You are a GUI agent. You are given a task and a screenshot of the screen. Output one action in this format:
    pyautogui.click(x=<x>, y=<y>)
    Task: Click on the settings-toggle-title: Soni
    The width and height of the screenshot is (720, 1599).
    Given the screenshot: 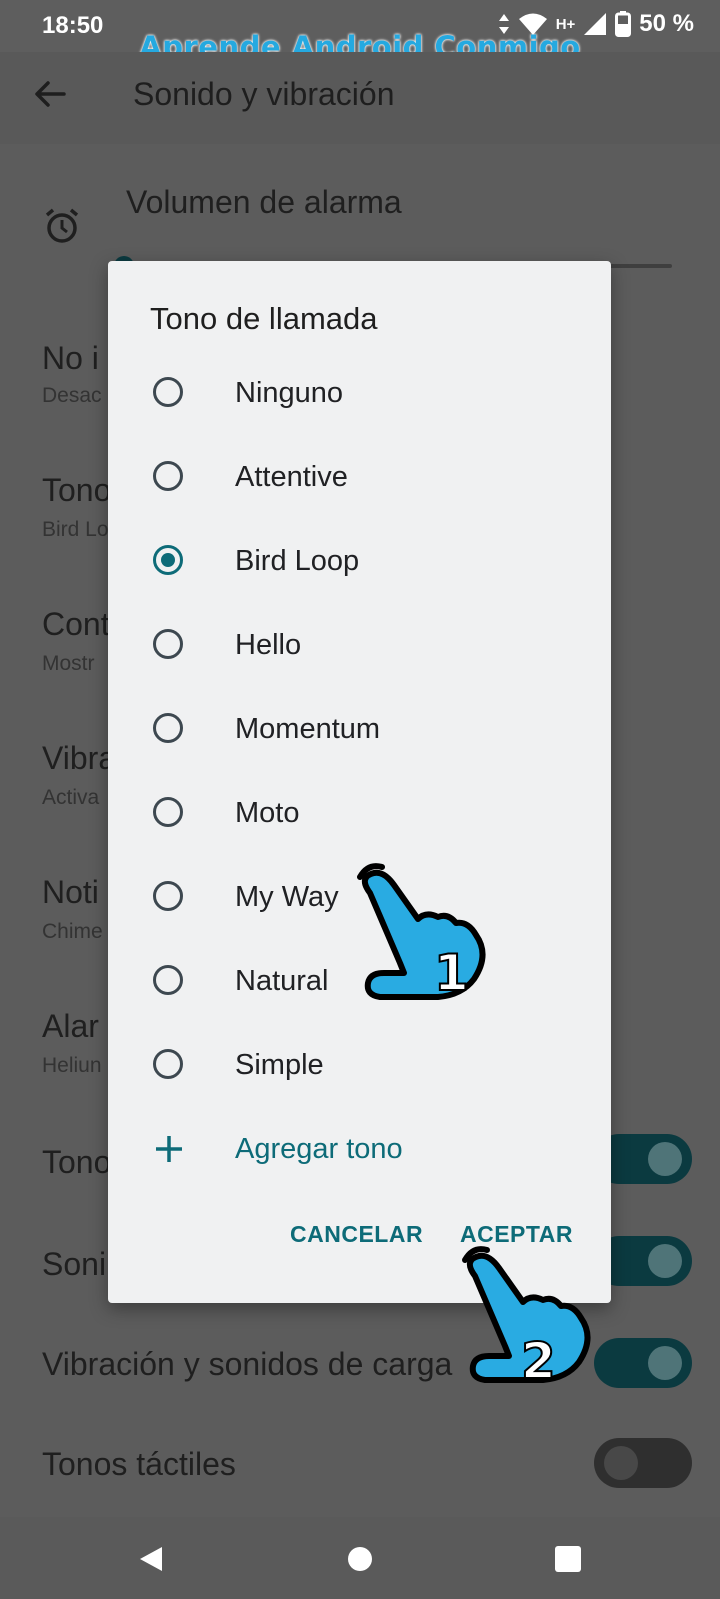 What is the action you would take?
    pyautogui.click(x=74, y=1264)
    